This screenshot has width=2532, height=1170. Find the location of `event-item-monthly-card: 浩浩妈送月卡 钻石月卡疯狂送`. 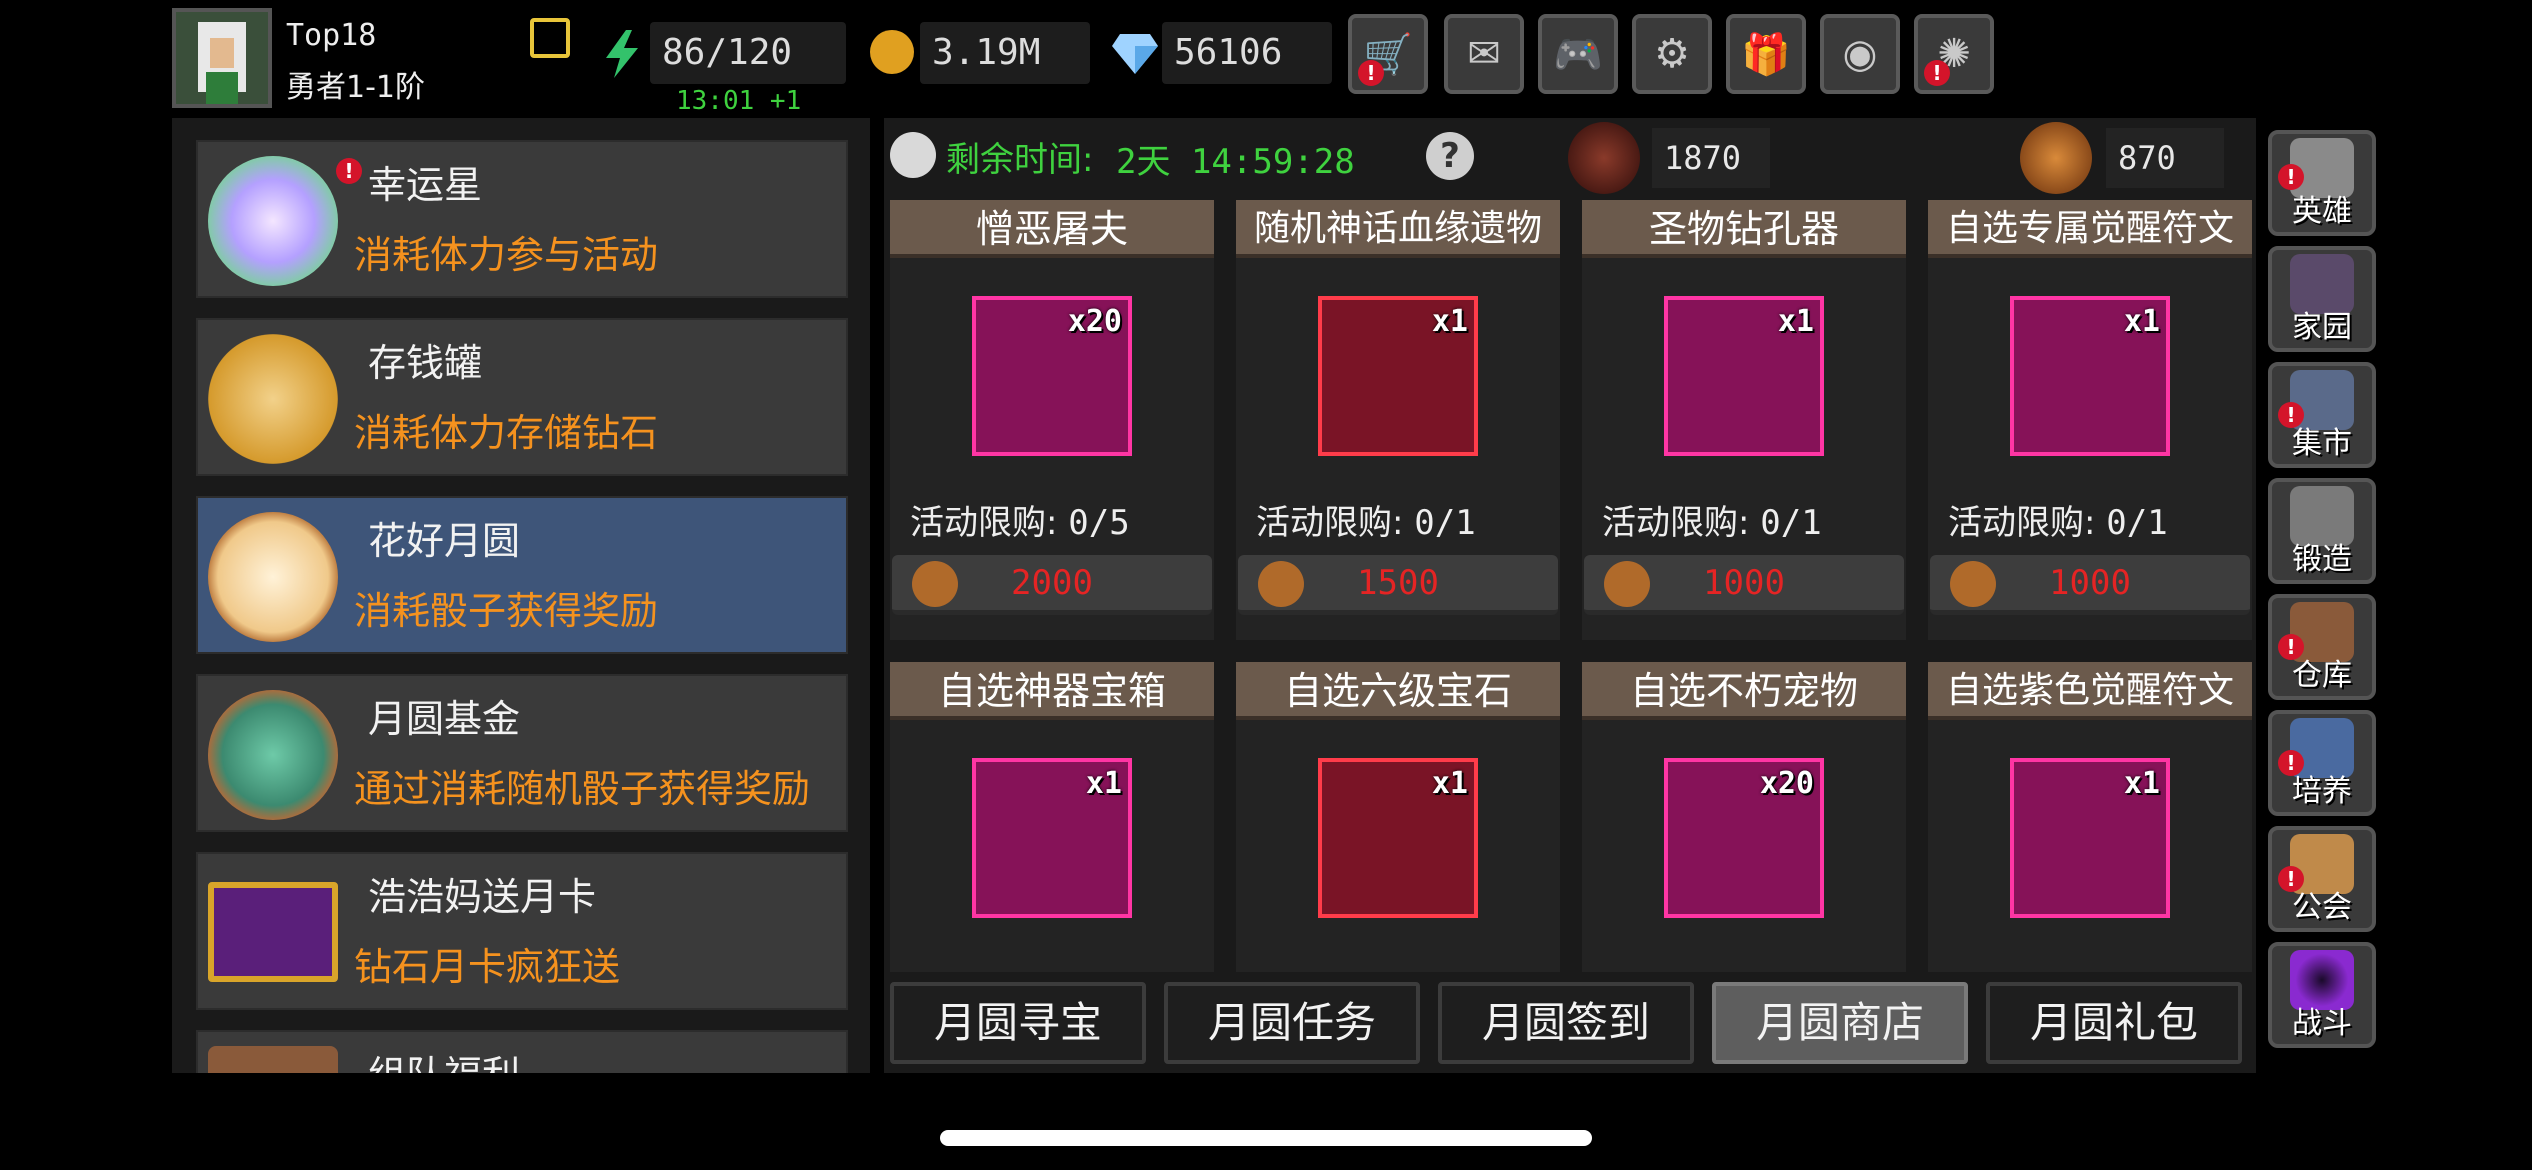

event-item-monthly-card: 浩浩妈送月卡 钻石月卡疯狂送 is located at coordinates (522, 931).